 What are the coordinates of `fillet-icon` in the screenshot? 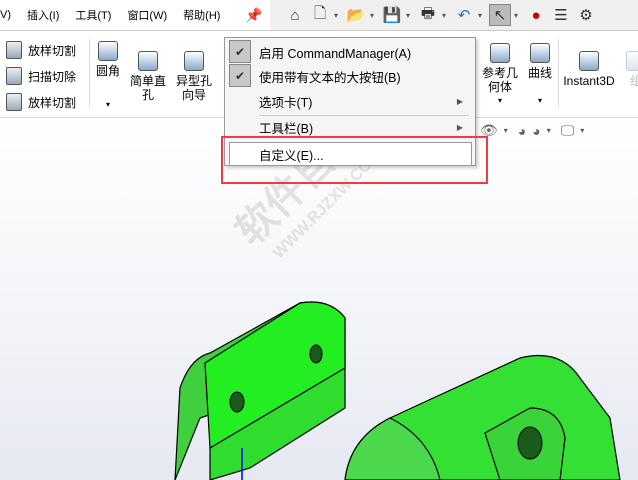 It's located at (108, 51).